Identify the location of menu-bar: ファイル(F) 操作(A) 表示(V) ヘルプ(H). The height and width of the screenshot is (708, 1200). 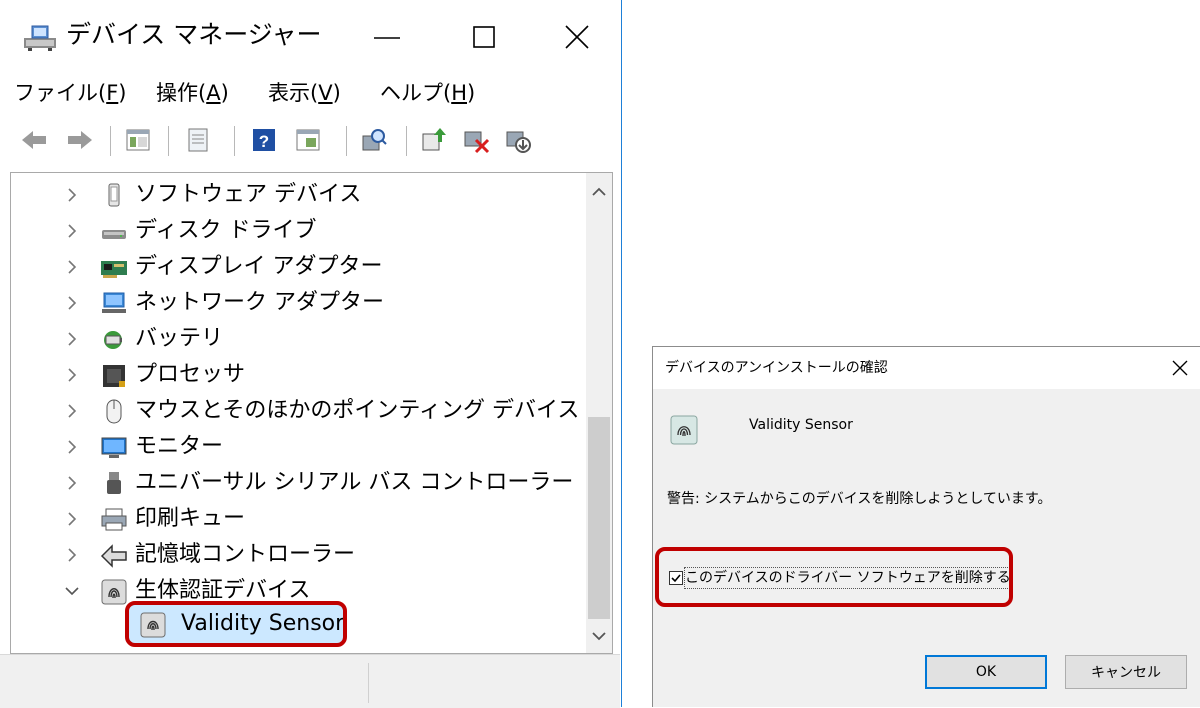
(310, 94).